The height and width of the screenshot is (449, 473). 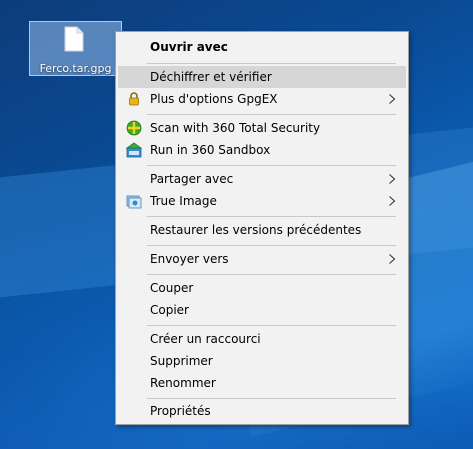 What do you see at coordinates (262, 411) in the screenshot?
I see `menu-item-proprietes: Propriétés` at bounding box center [262, 411].